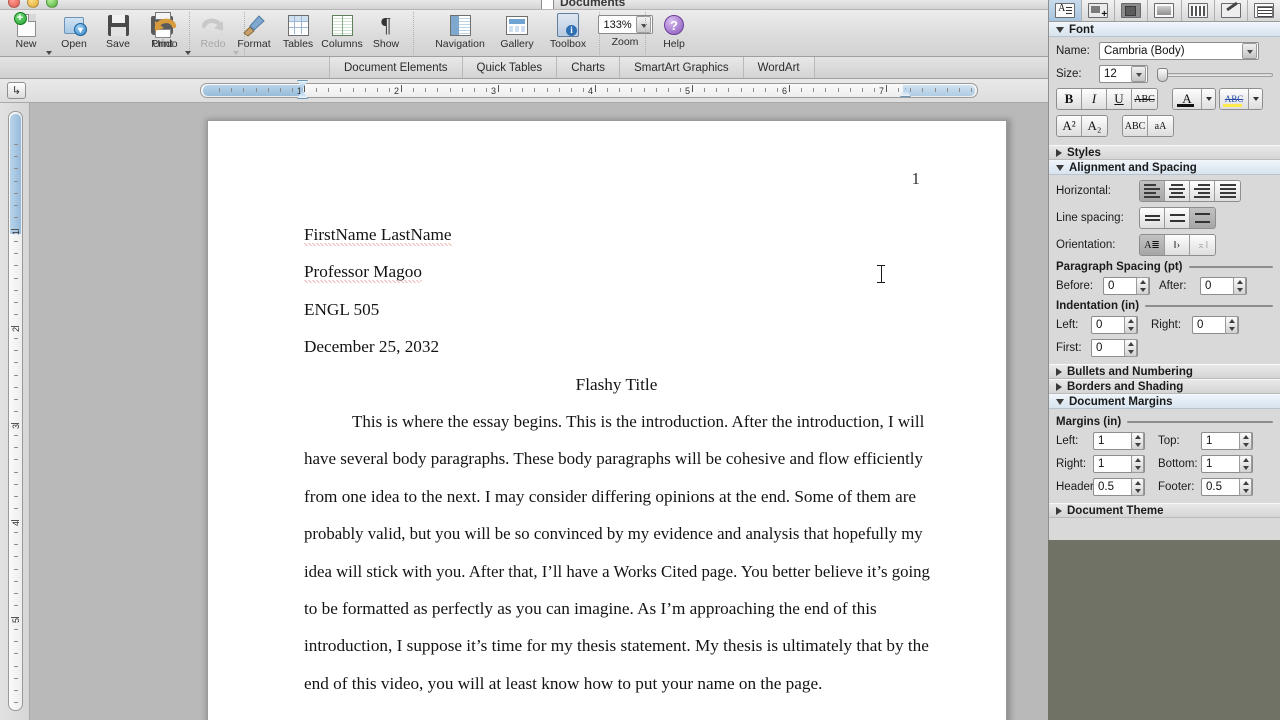  What do you see at coordinates (568, 31) in the screenshot?
I see `toolbar-toolbox-button: Toolbox` at bounding box center [568, 31].